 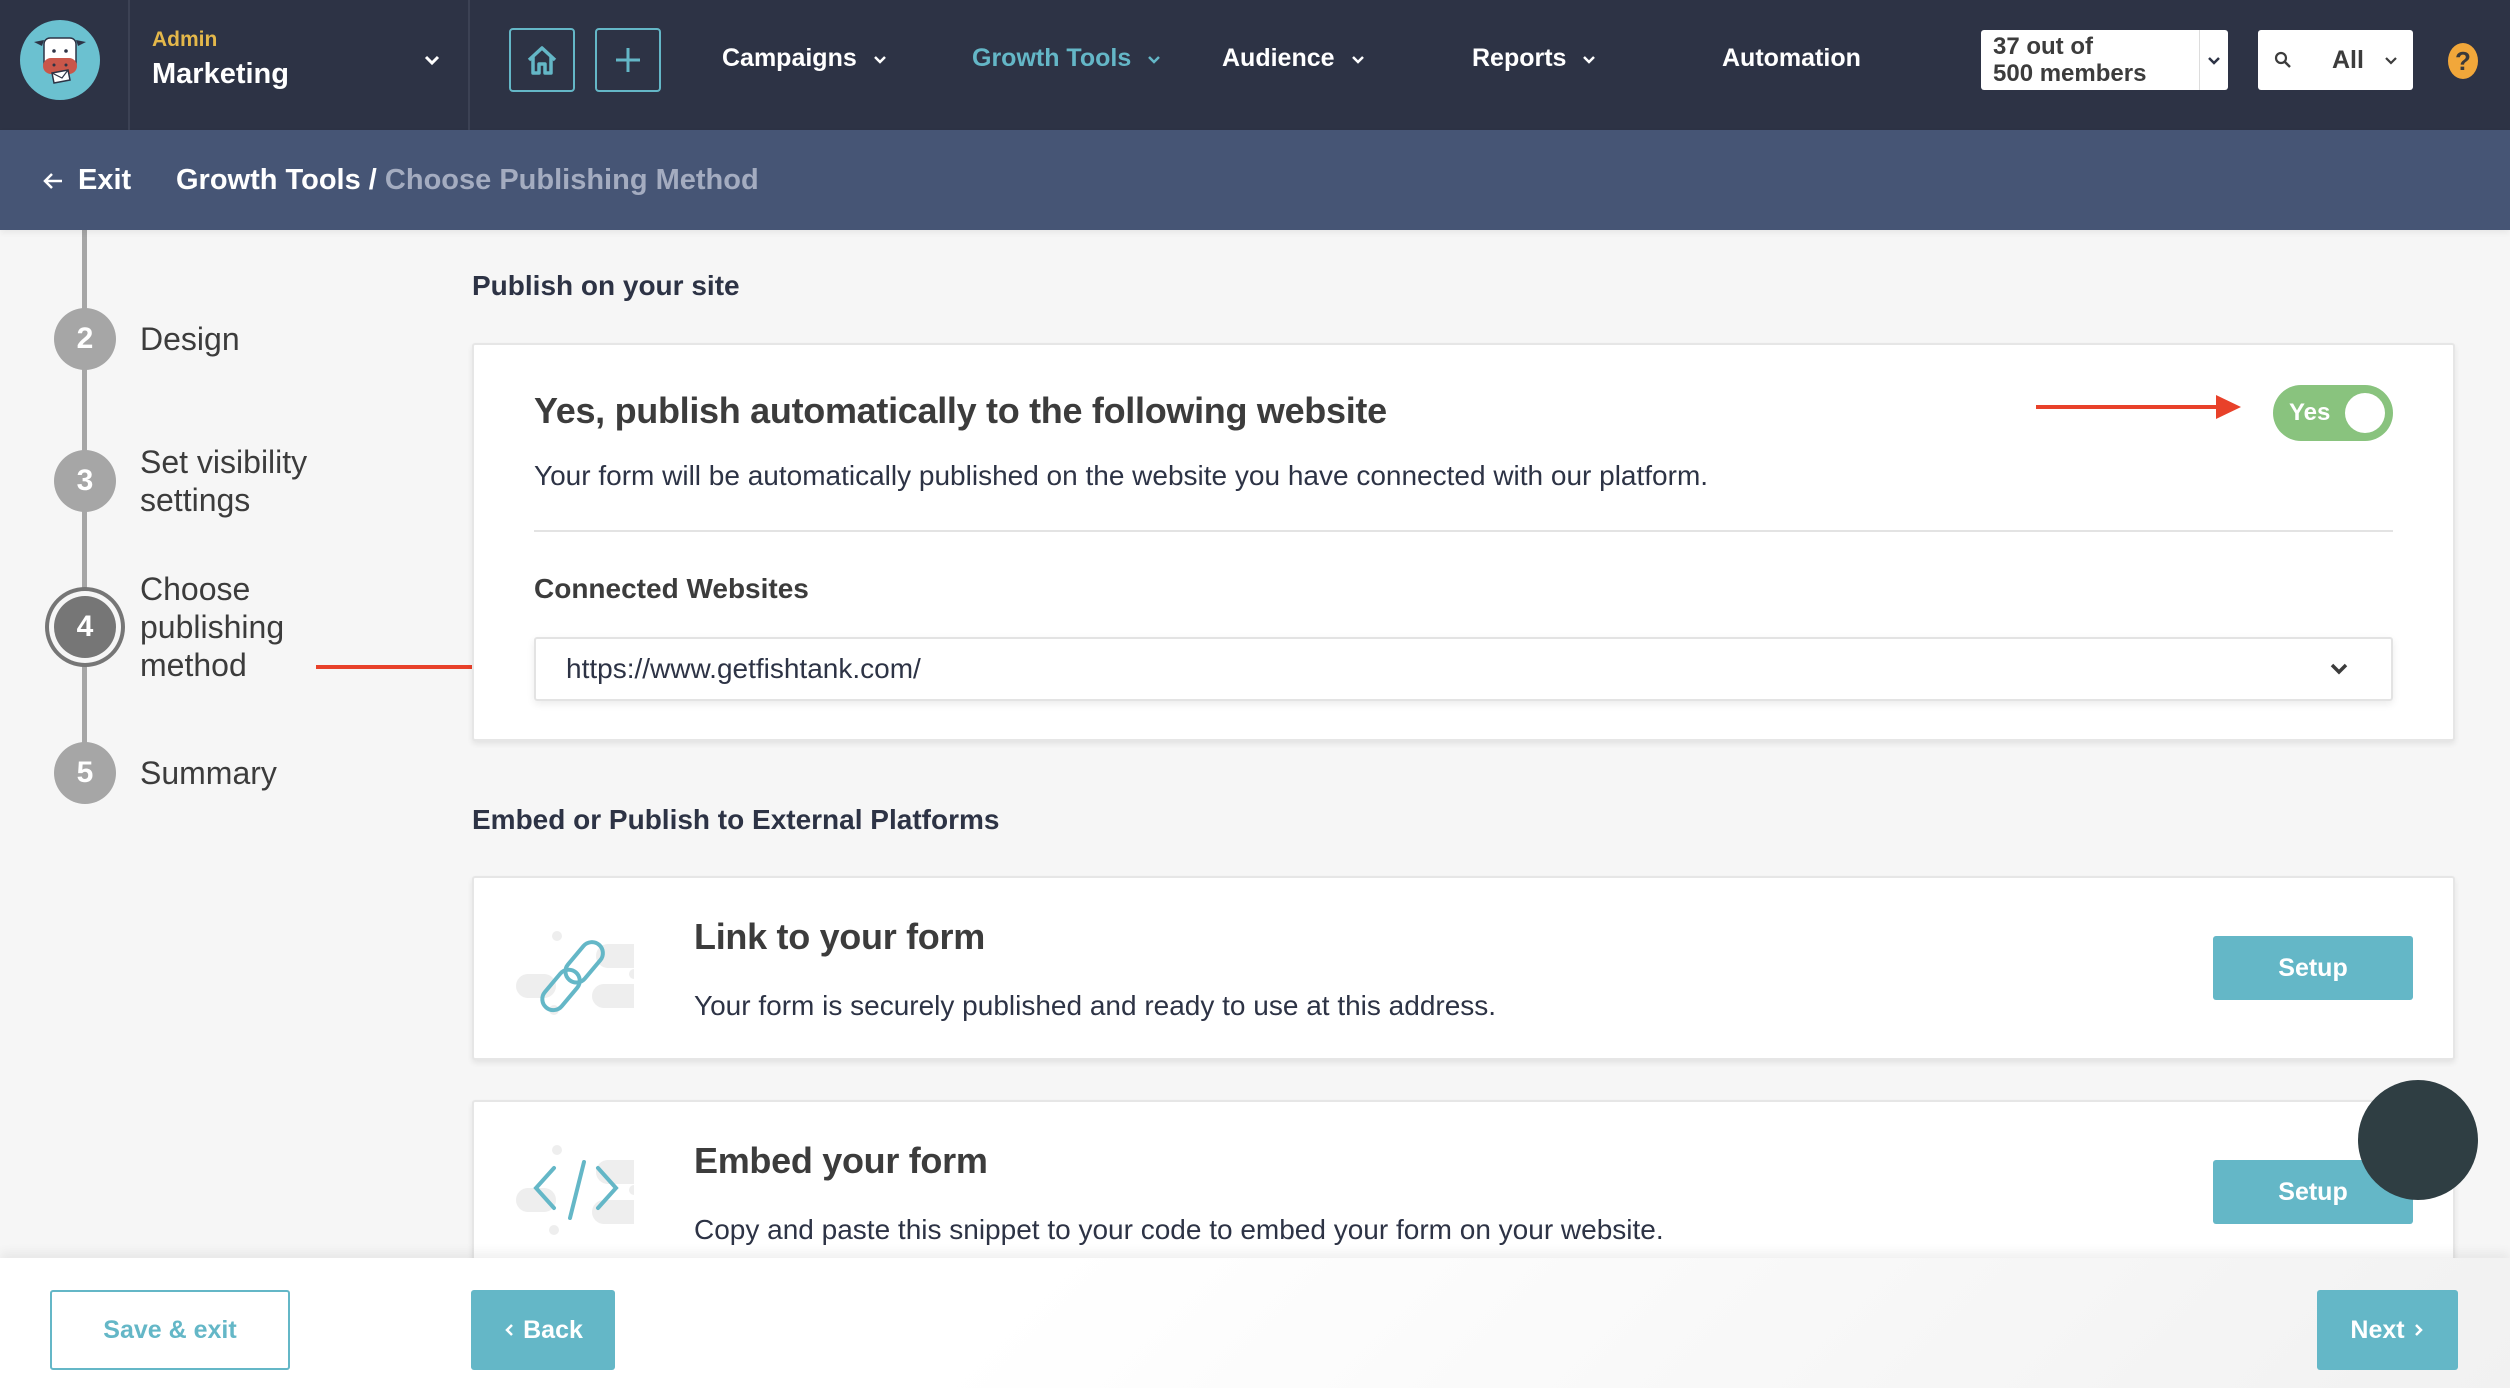 What do you see at coordinates (105, 180) in the screenshot?
I see `exit-label: Exit` at bounding box center [105, 180].